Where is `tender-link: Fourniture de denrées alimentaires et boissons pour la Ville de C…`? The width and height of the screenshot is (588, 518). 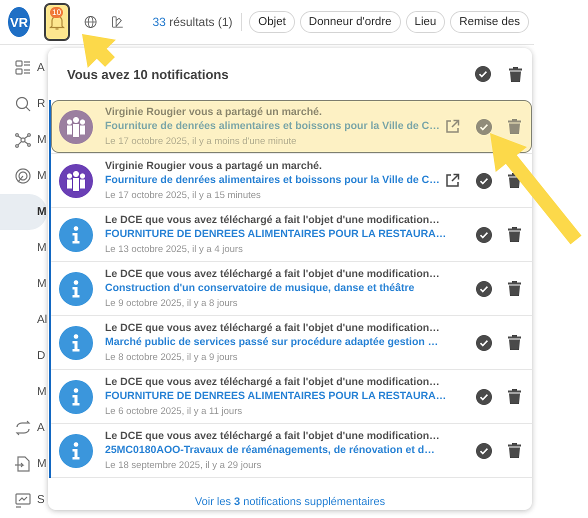
tender-link: Fourniture de denrées alimentaires et boissons pour la Ville de C… is located at coordinates (273, 180).